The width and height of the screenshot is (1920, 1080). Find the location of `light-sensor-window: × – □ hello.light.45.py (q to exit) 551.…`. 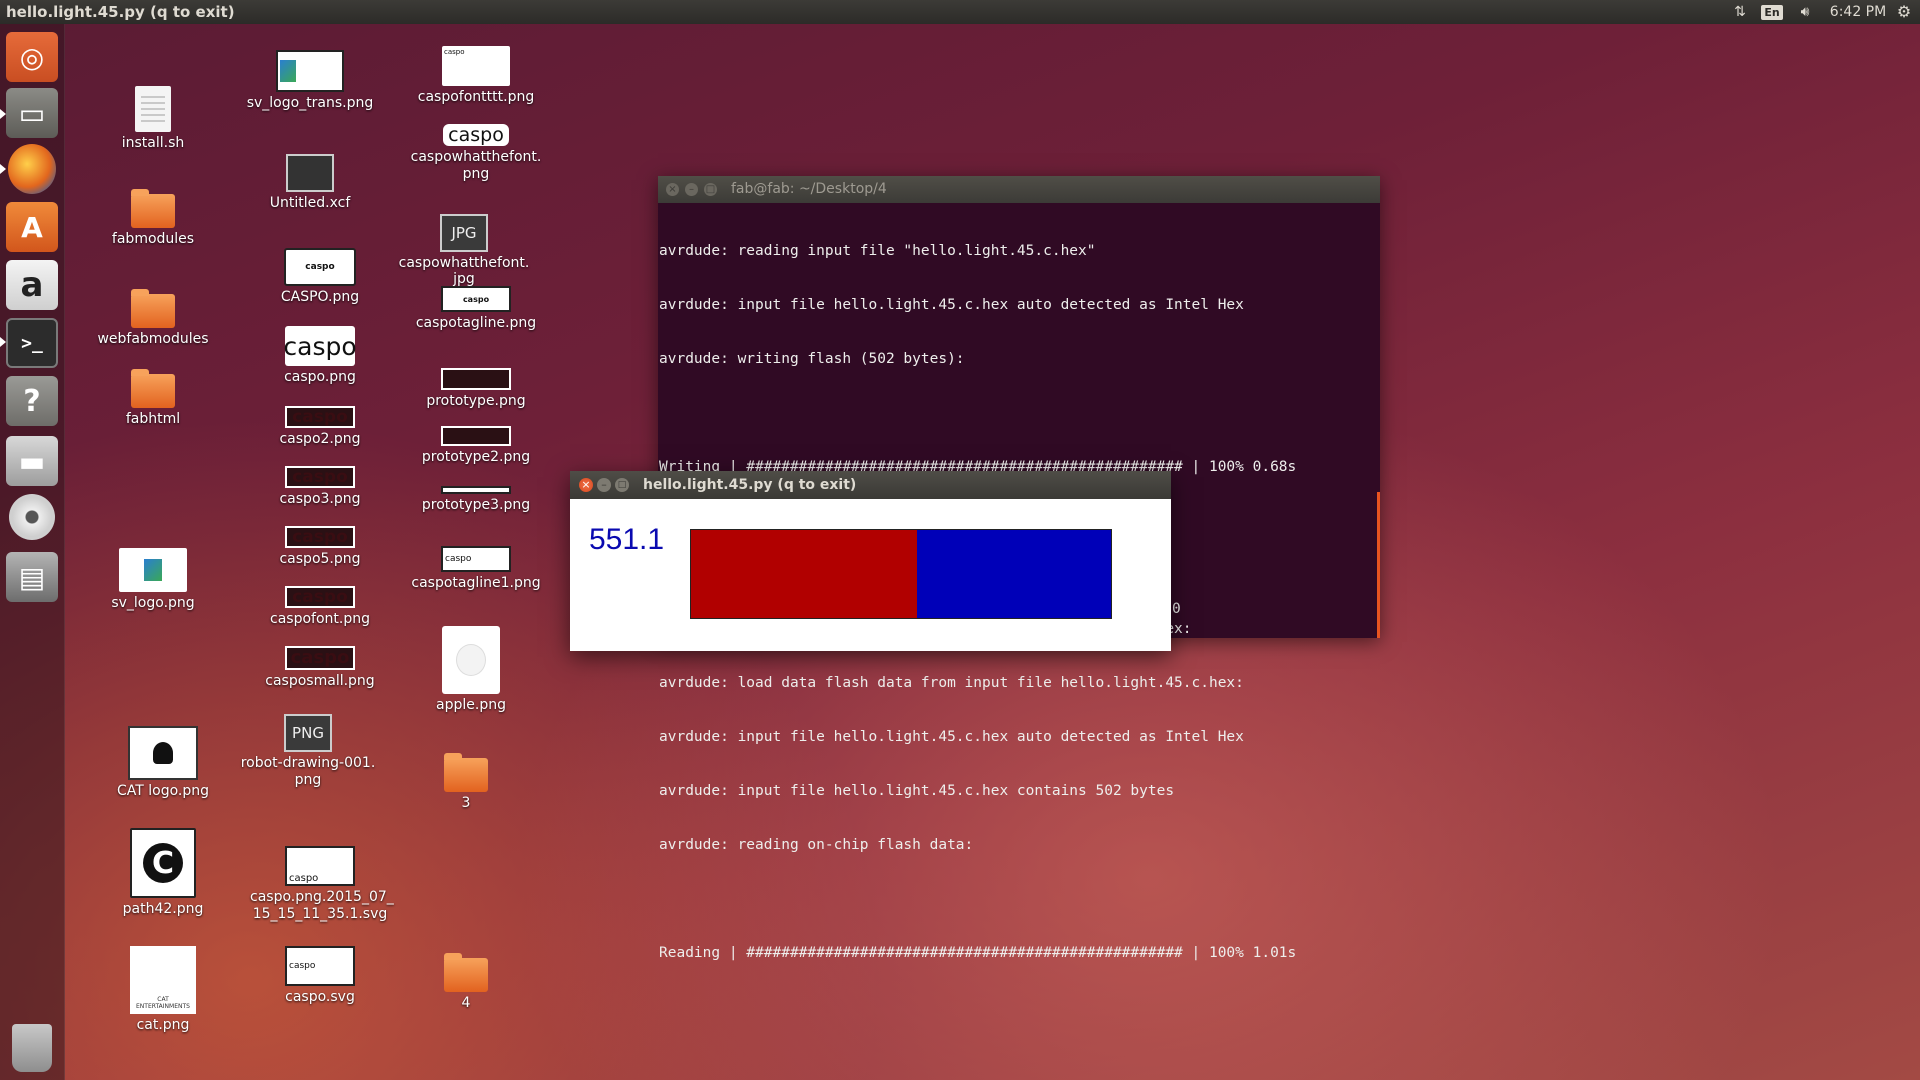

light-sensor-window: × – □ hello.light.45.py (q to exit) 551.… is located at coordinates (870, 561).